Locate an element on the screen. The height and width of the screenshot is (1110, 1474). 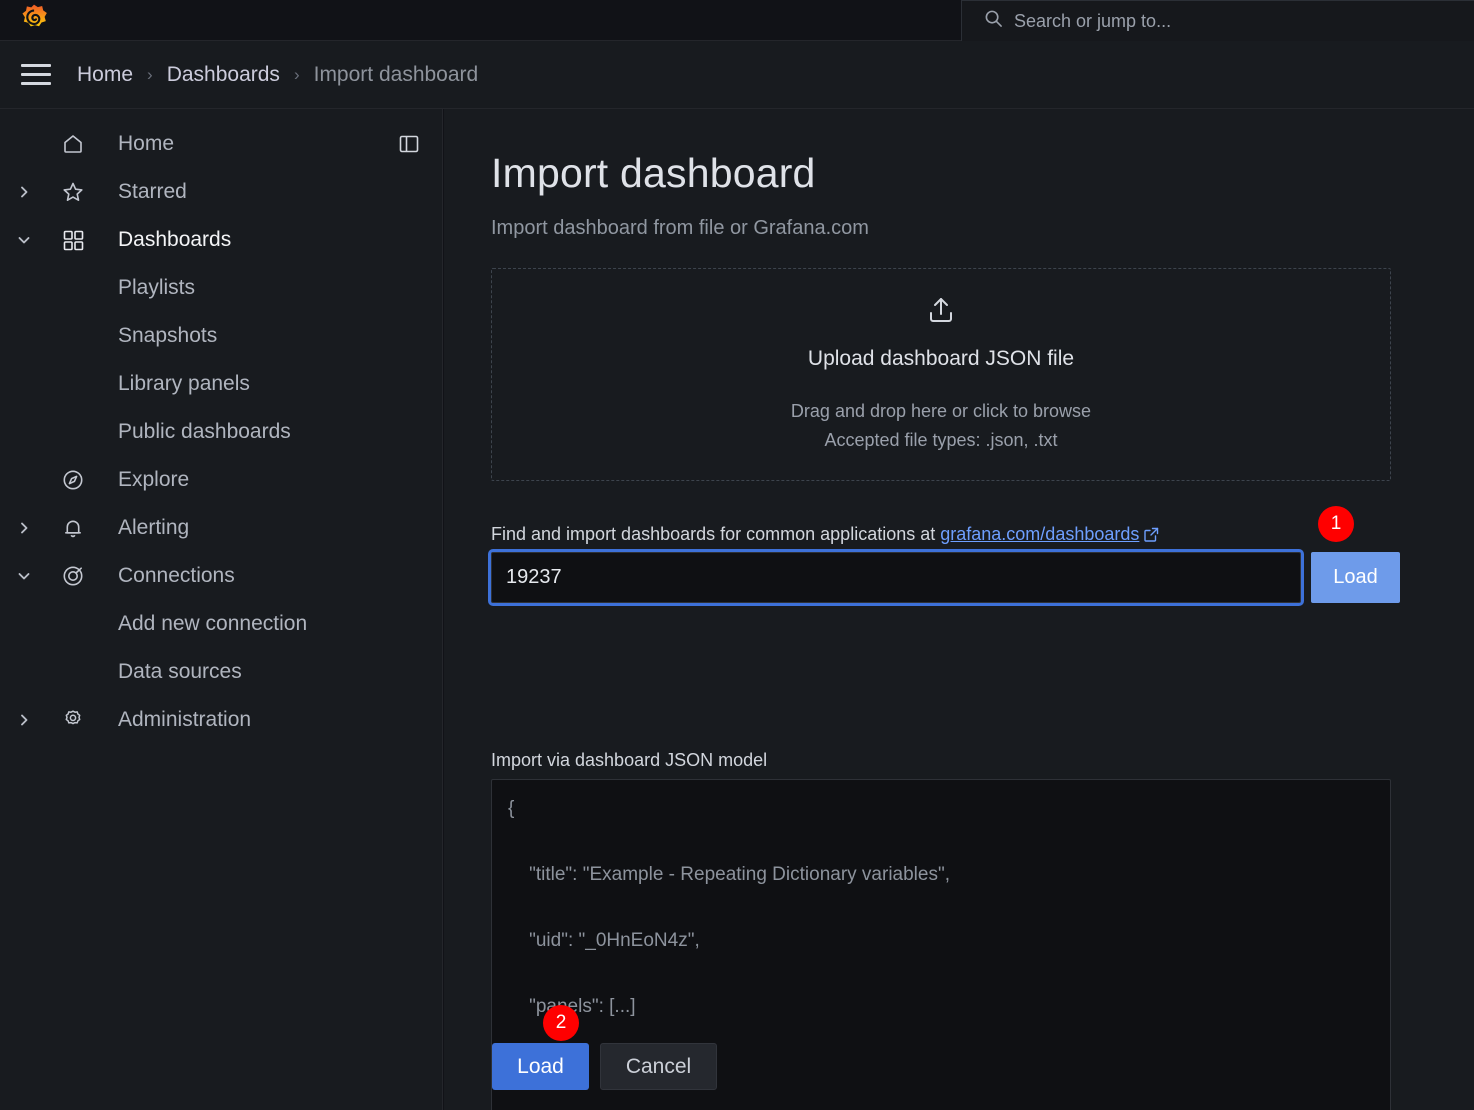
sidebar-item-dashboards: Dashboards is located at coordinates (221, 240).